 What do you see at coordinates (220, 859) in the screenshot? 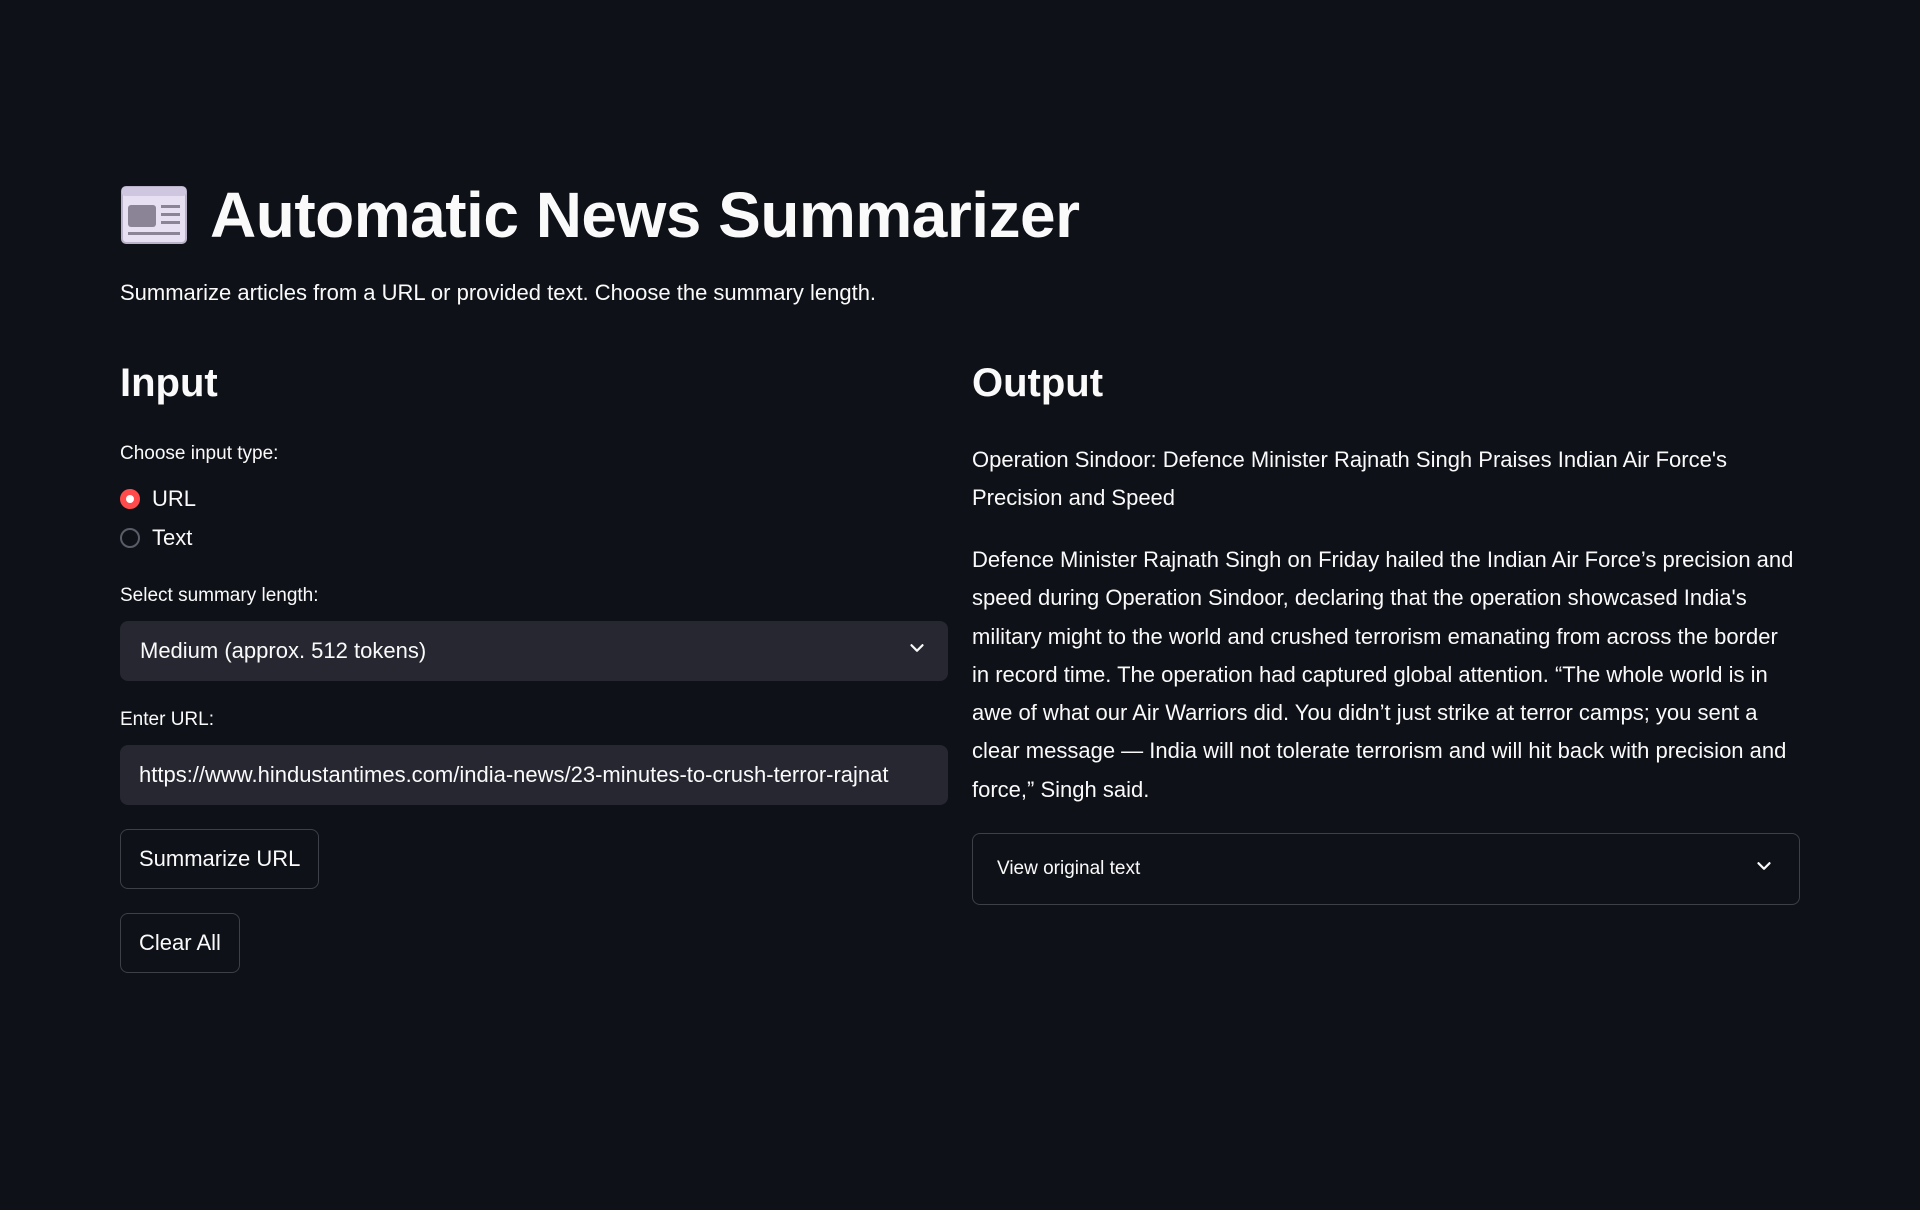
I see `summarize-url-button: Summarize URL` at bounding box center [220, 859].